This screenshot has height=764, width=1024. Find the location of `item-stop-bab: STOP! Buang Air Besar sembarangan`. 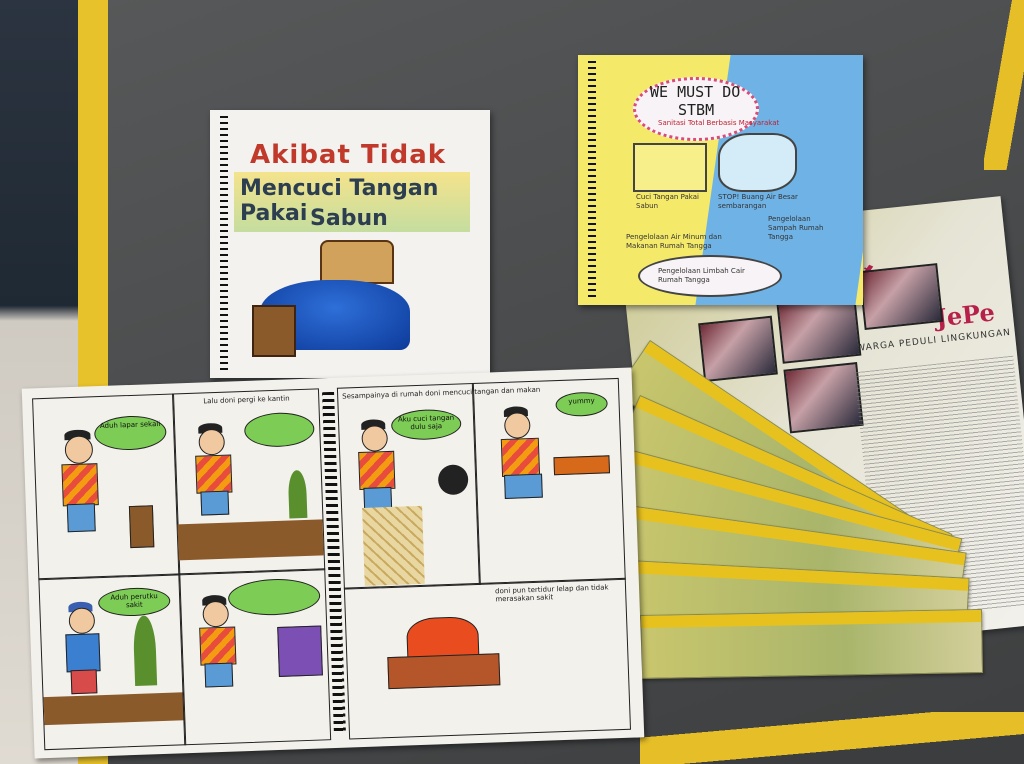

item-stop-bab: STOP! Buang Air Besar sembarangan is located at coordinates (758, 201).